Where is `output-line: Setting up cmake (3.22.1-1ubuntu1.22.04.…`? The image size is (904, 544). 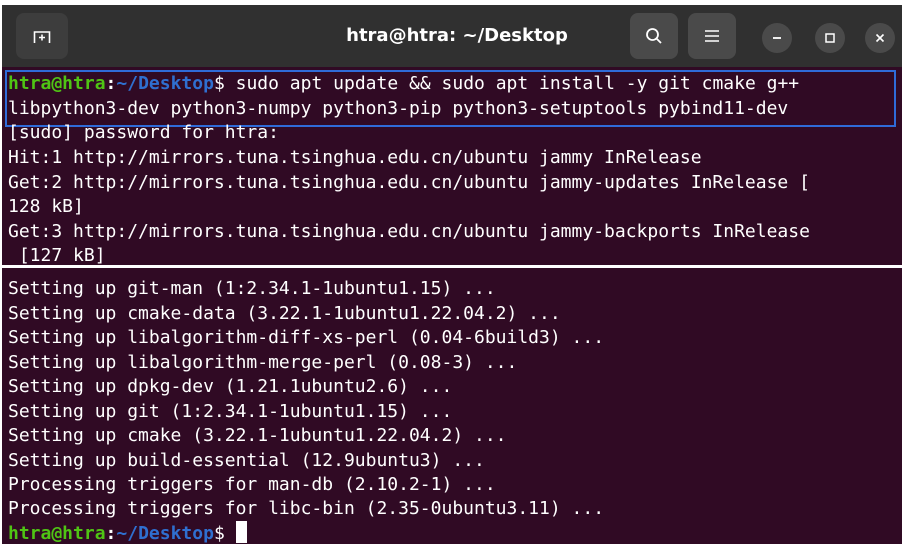 output-line: Setting up cmake (3.22.1-1ubuntu1.22.04.… is located at coordinates (257, 435).